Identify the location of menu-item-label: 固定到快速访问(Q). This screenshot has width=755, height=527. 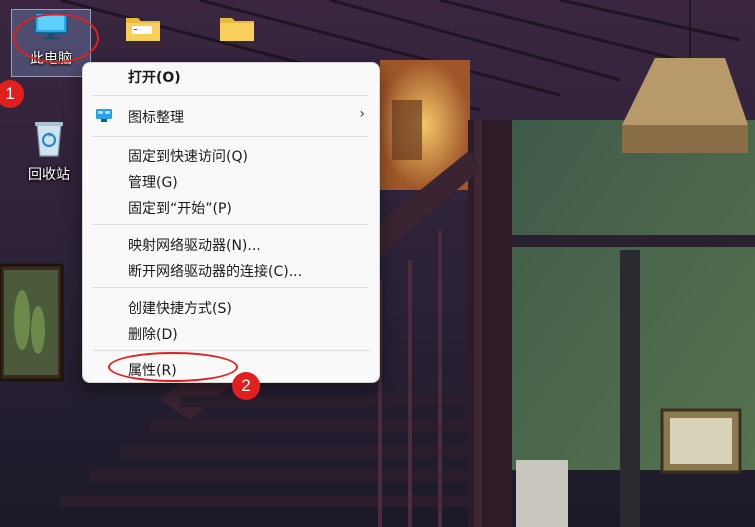
(188, 157).